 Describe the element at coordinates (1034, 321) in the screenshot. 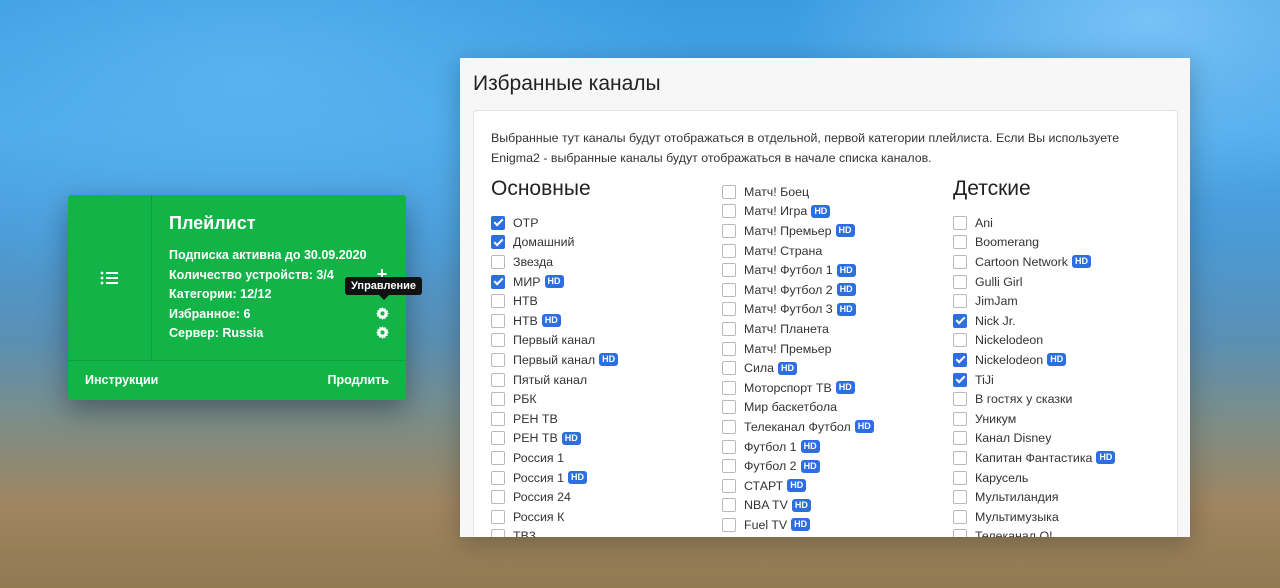

I see `channel-item: Nick Jr.` at that location.